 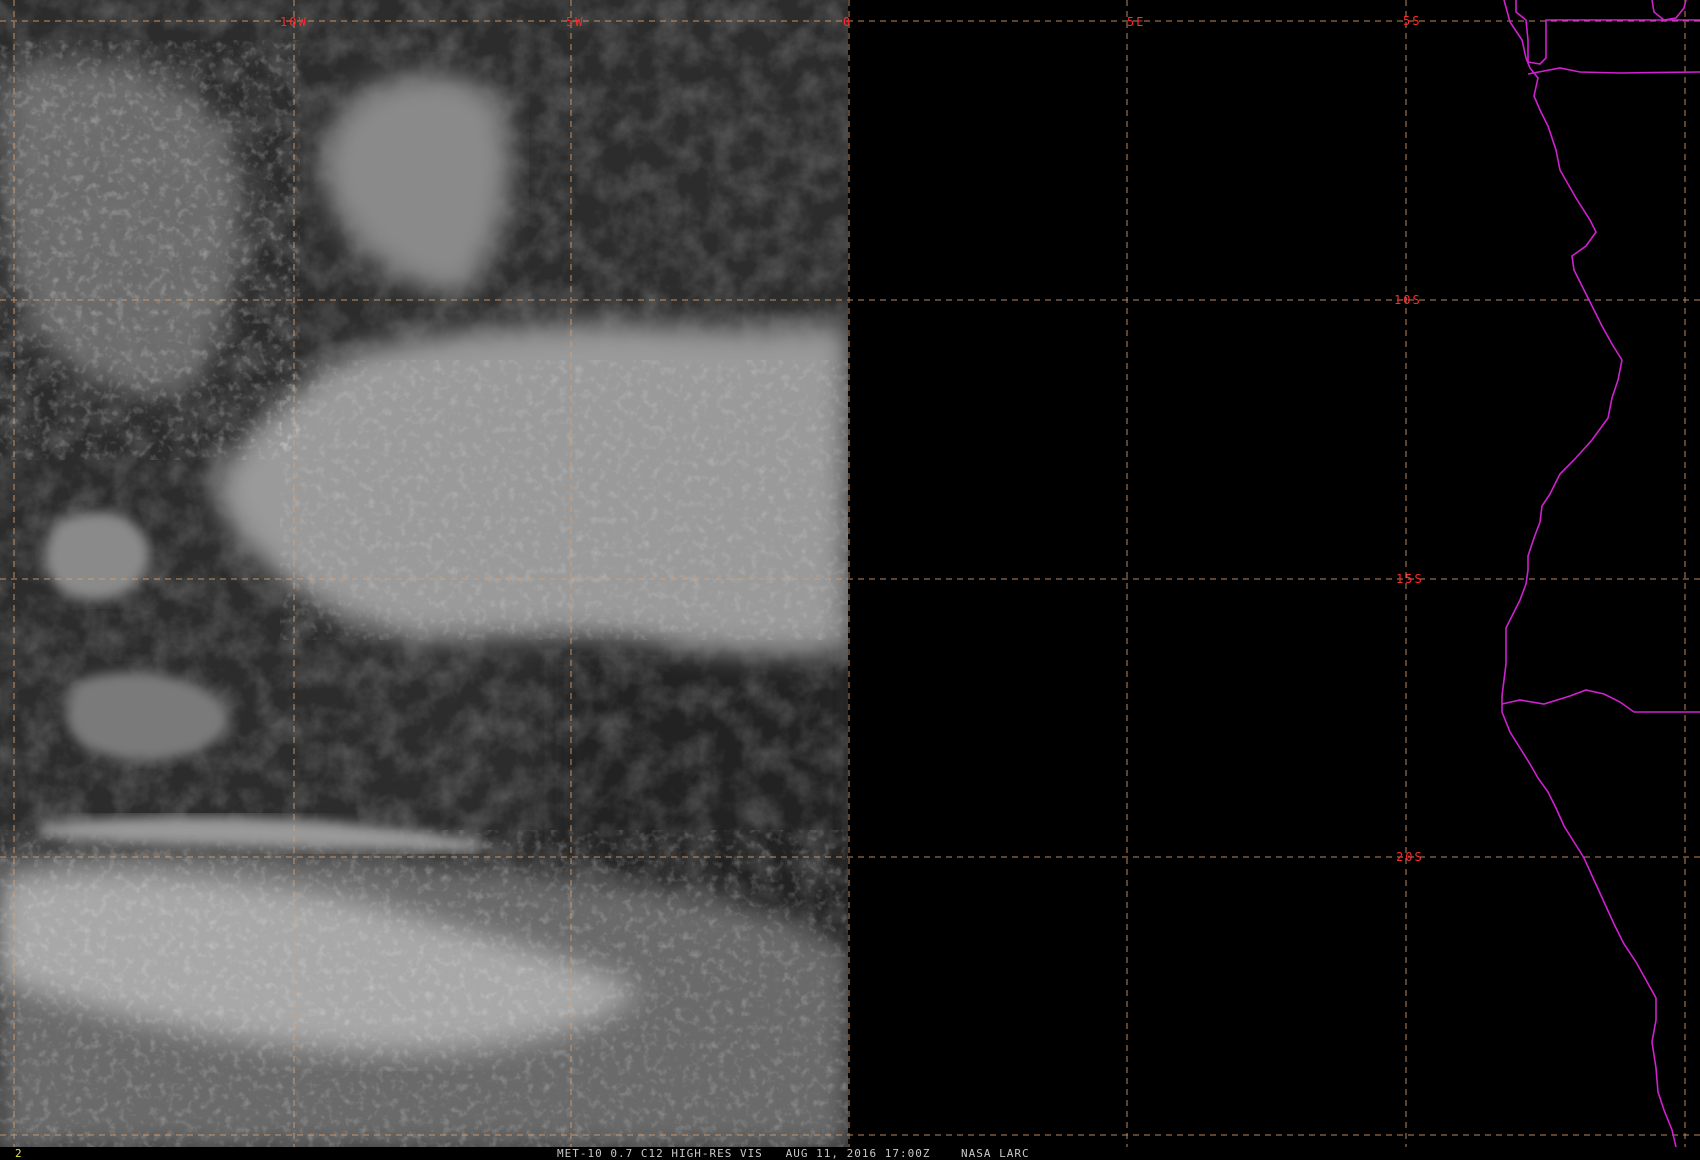 What do you see at coordinates (1408, 300) in the screenshot?
I see `latitude-label: 10S` at bounding box center [1408, 300].